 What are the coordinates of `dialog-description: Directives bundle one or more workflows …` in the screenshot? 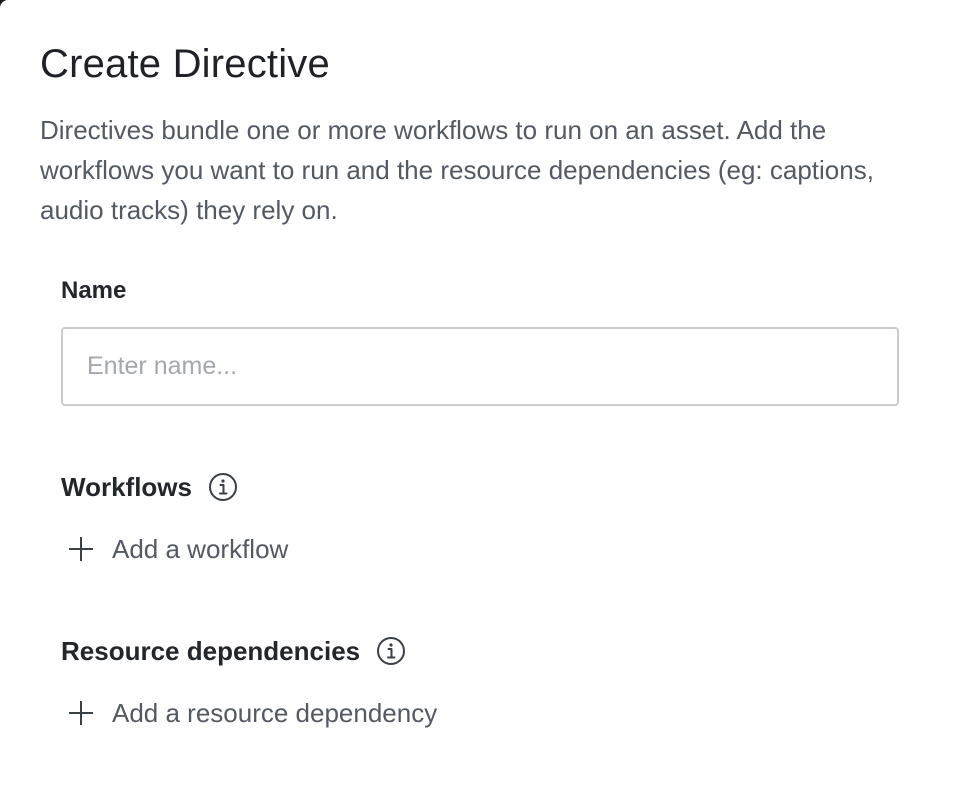 It's located at (457, 170).